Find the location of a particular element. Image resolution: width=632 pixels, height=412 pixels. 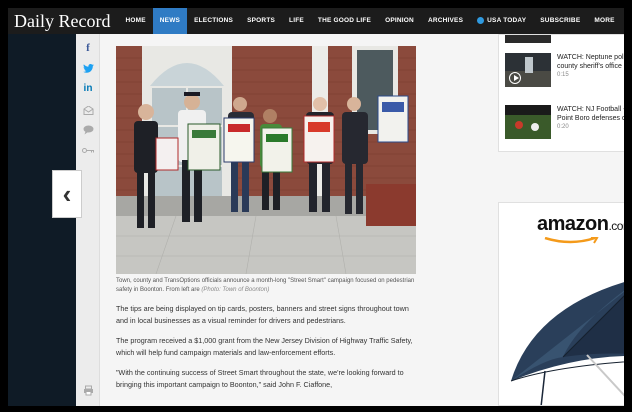

amazon-logo: amazon.com is located at coordinates (580, 224).